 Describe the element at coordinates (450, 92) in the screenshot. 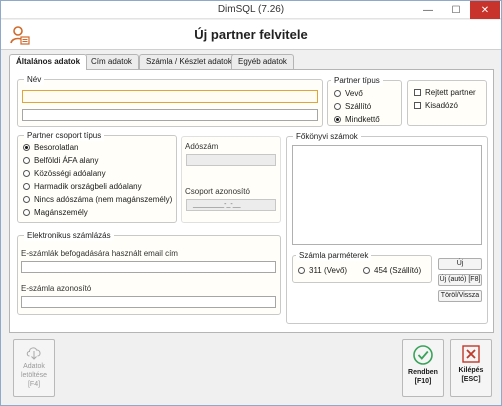

I see `checkbox-label: Rejtett partner` at that location.